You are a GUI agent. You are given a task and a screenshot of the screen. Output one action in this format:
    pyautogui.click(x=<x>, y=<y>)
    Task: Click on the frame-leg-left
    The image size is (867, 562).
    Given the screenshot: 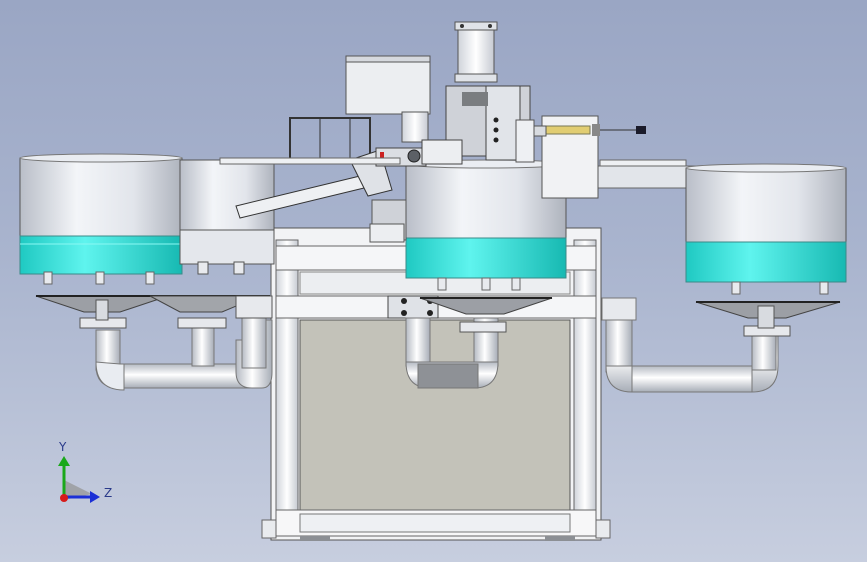 What is the action you would take?
    pyautogui.click(x=287, y=388)
    